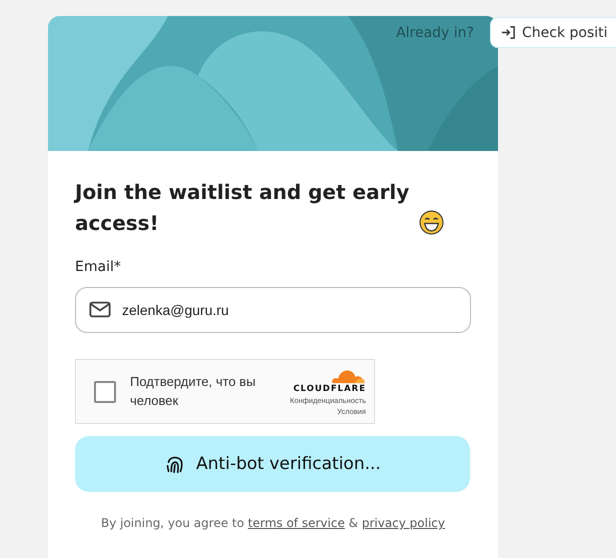  What do you see at coordinates (553, 32) in the screenshot?
I see `check-position-button: Check positi` at bounding box center [553, 32].